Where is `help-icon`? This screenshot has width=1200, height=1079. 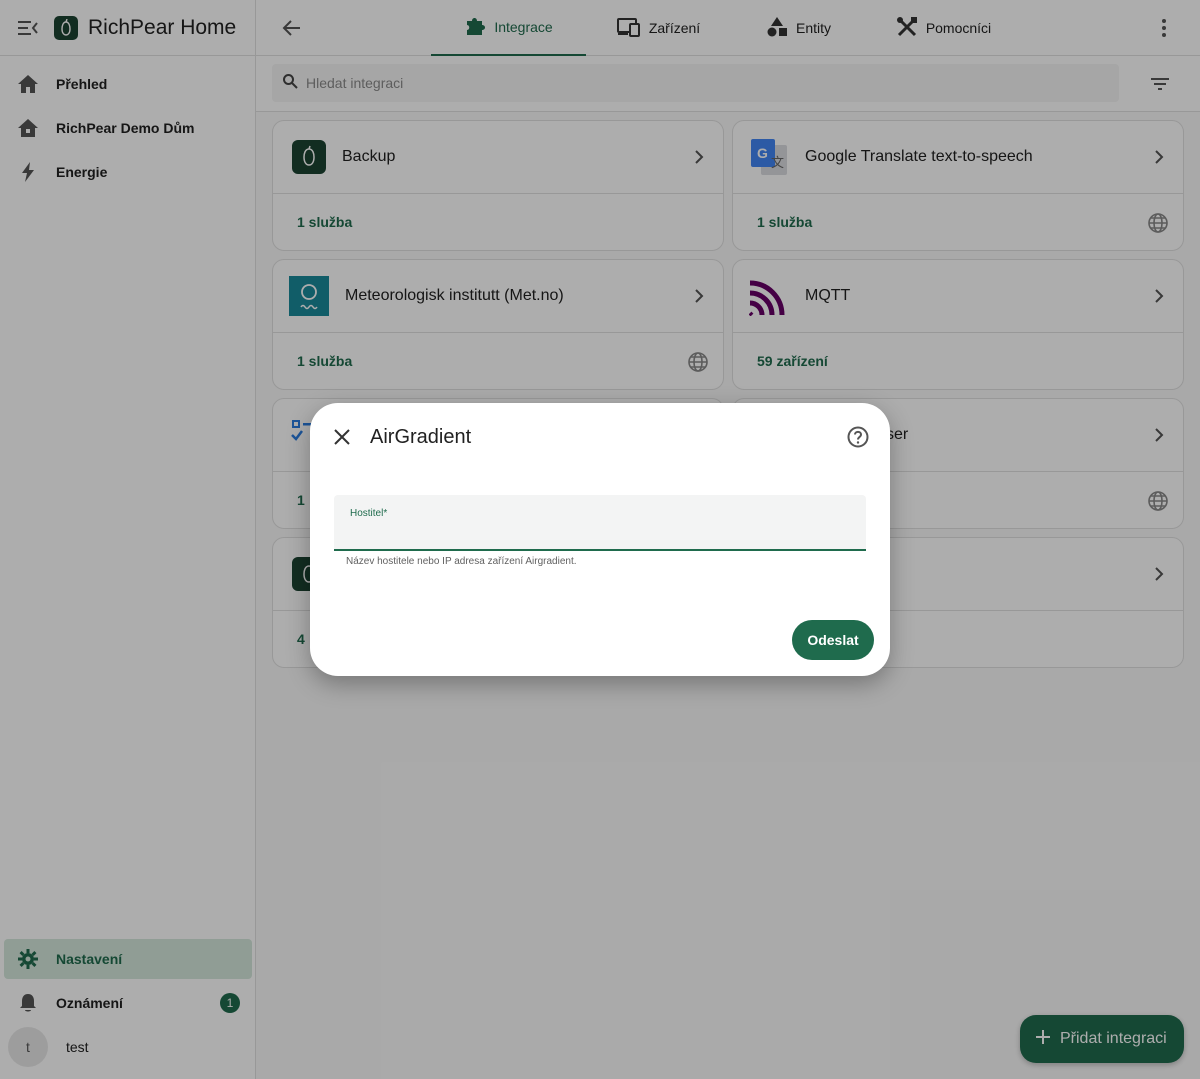
help-icon is located at coordinates (858, 437).